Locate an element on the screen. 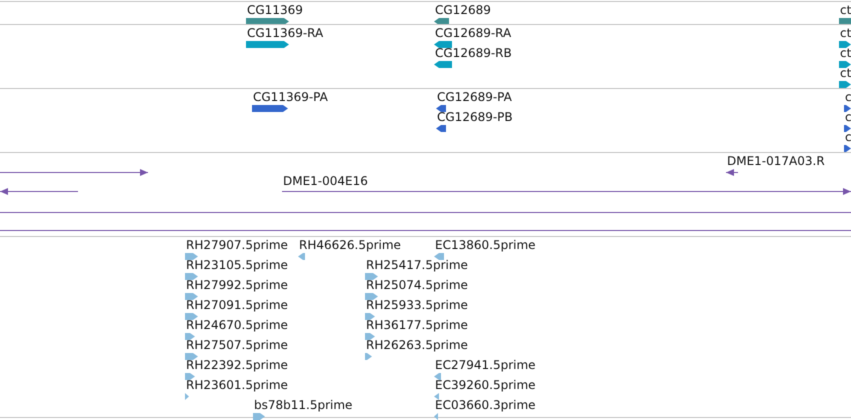 This screenshot has height=420, width=851. feature-label: CG12689-PB is located at coordinates (475, 117).